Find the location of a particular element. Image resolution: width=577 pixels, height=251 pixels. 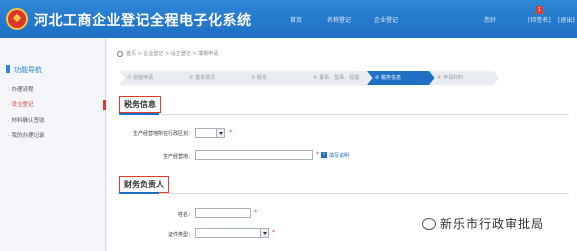

address-label: 生产经营地： is located at coordinates (177, 157).